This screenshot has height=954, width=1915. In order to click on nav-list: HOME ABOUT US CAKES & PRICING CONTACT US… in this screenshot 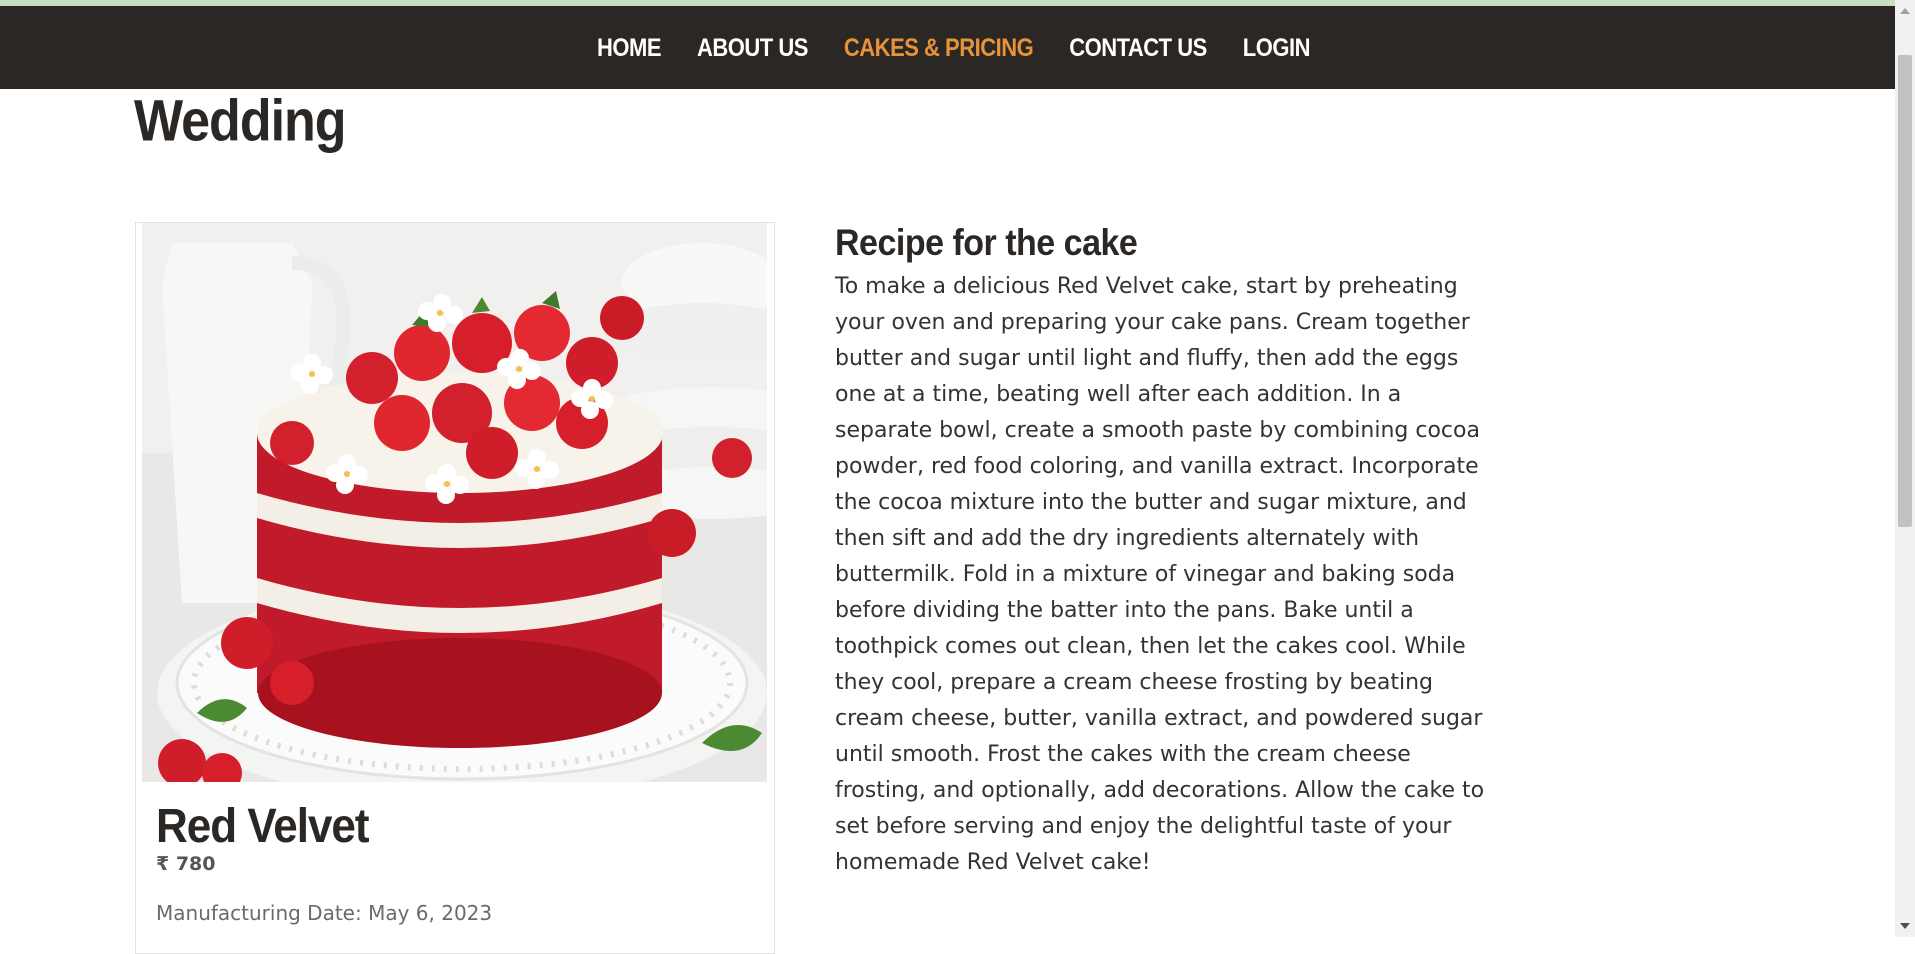, I will do `click(954, 47)`.